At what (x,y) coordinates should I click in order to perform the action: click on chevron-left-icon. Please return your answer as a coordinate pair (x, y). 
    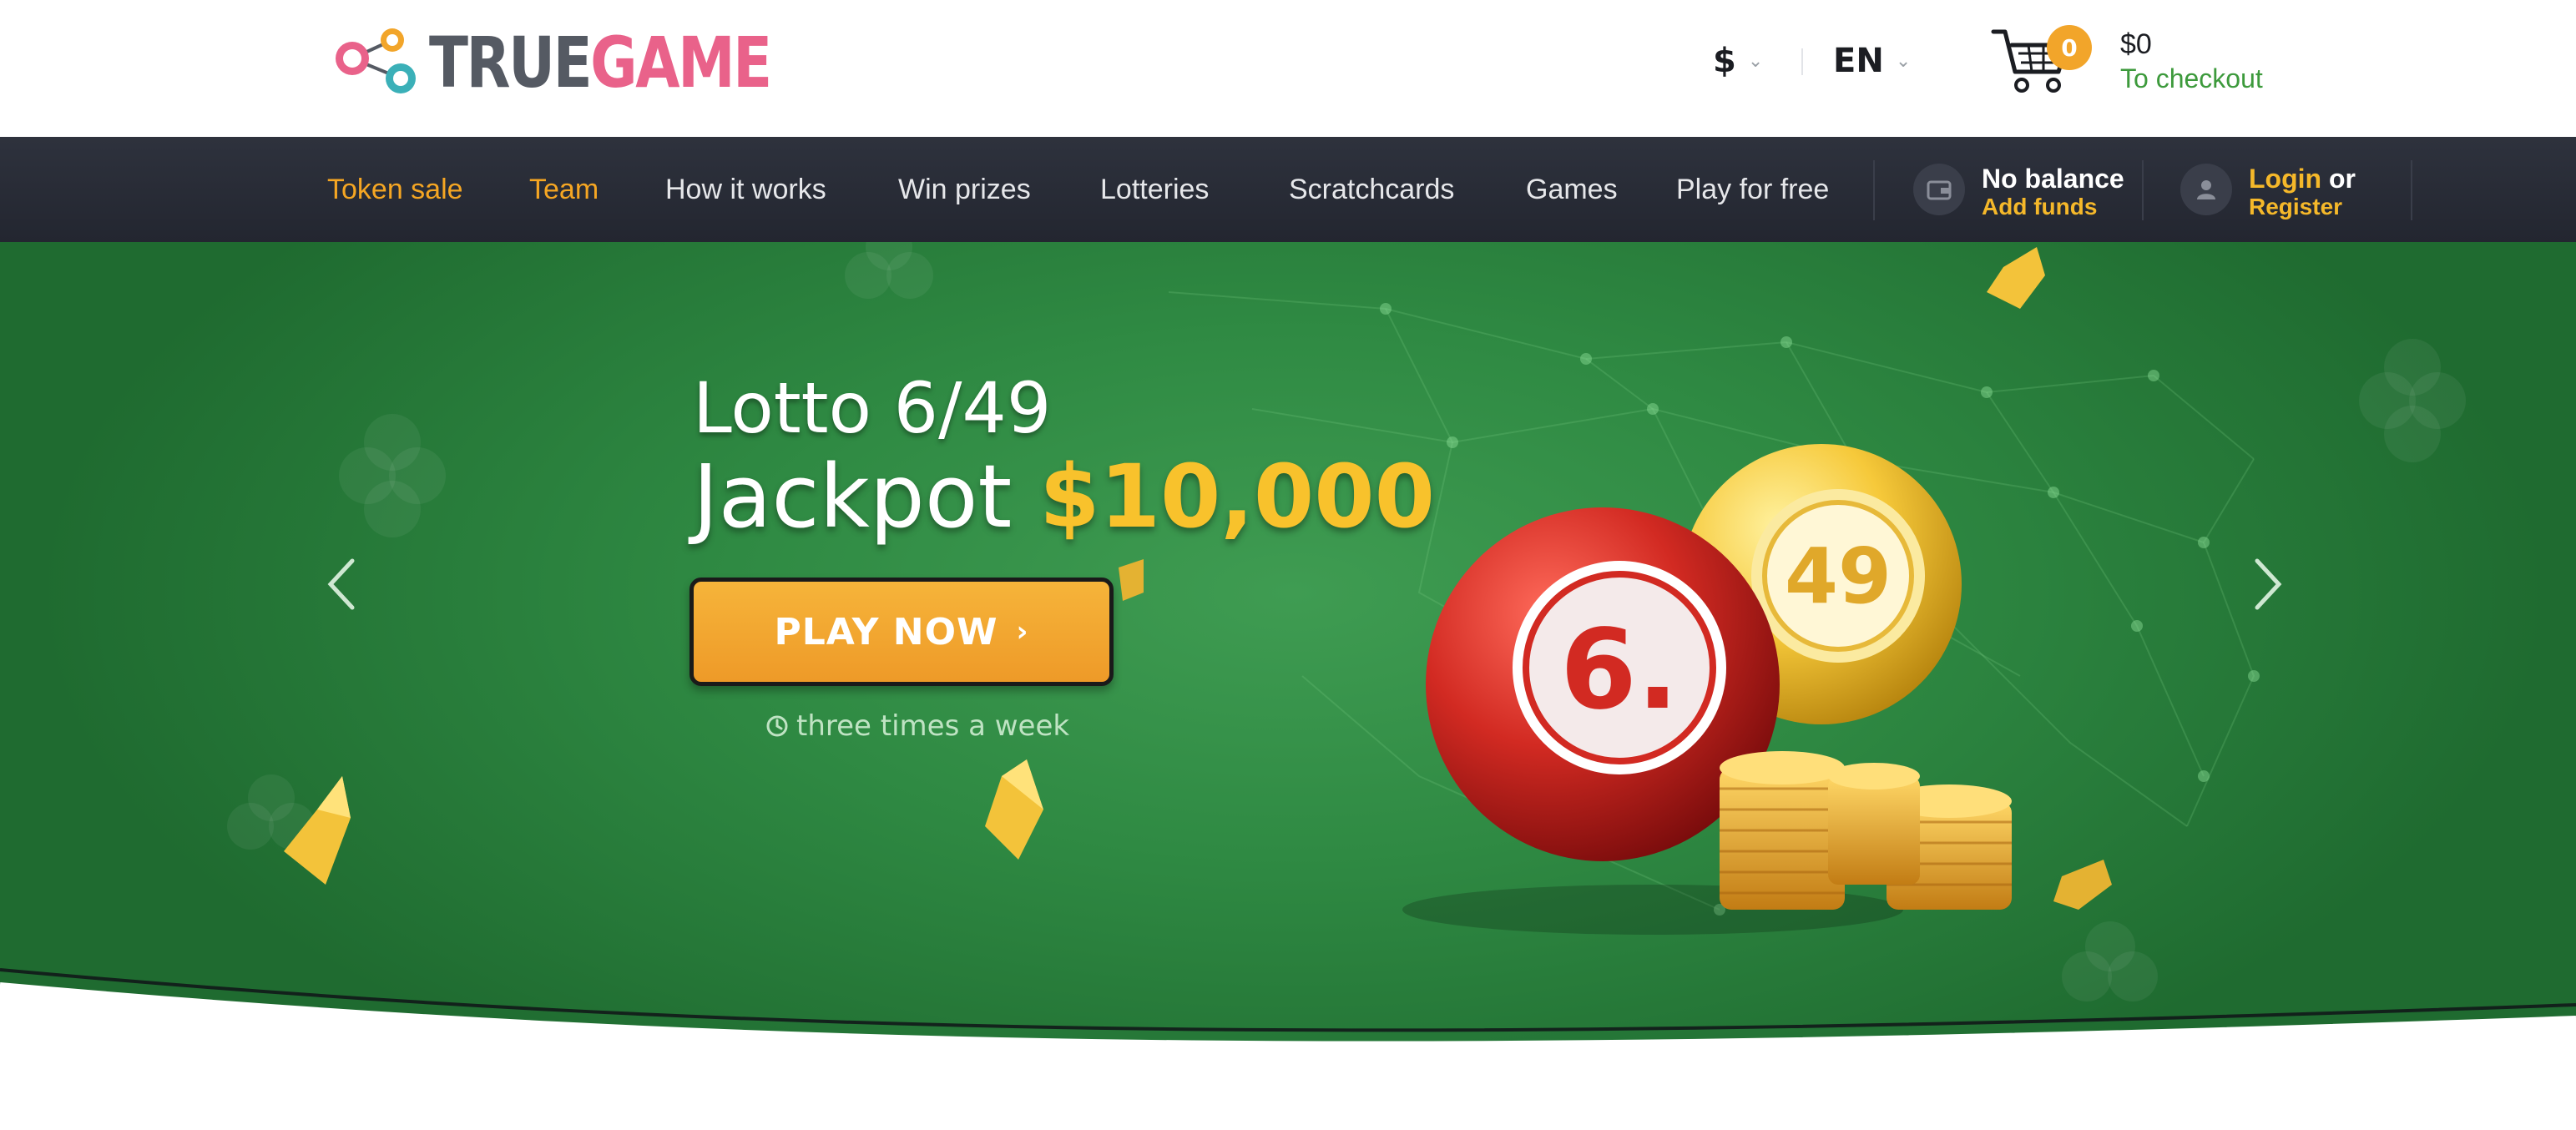
    Looking at the image, I should click on (341, 584).